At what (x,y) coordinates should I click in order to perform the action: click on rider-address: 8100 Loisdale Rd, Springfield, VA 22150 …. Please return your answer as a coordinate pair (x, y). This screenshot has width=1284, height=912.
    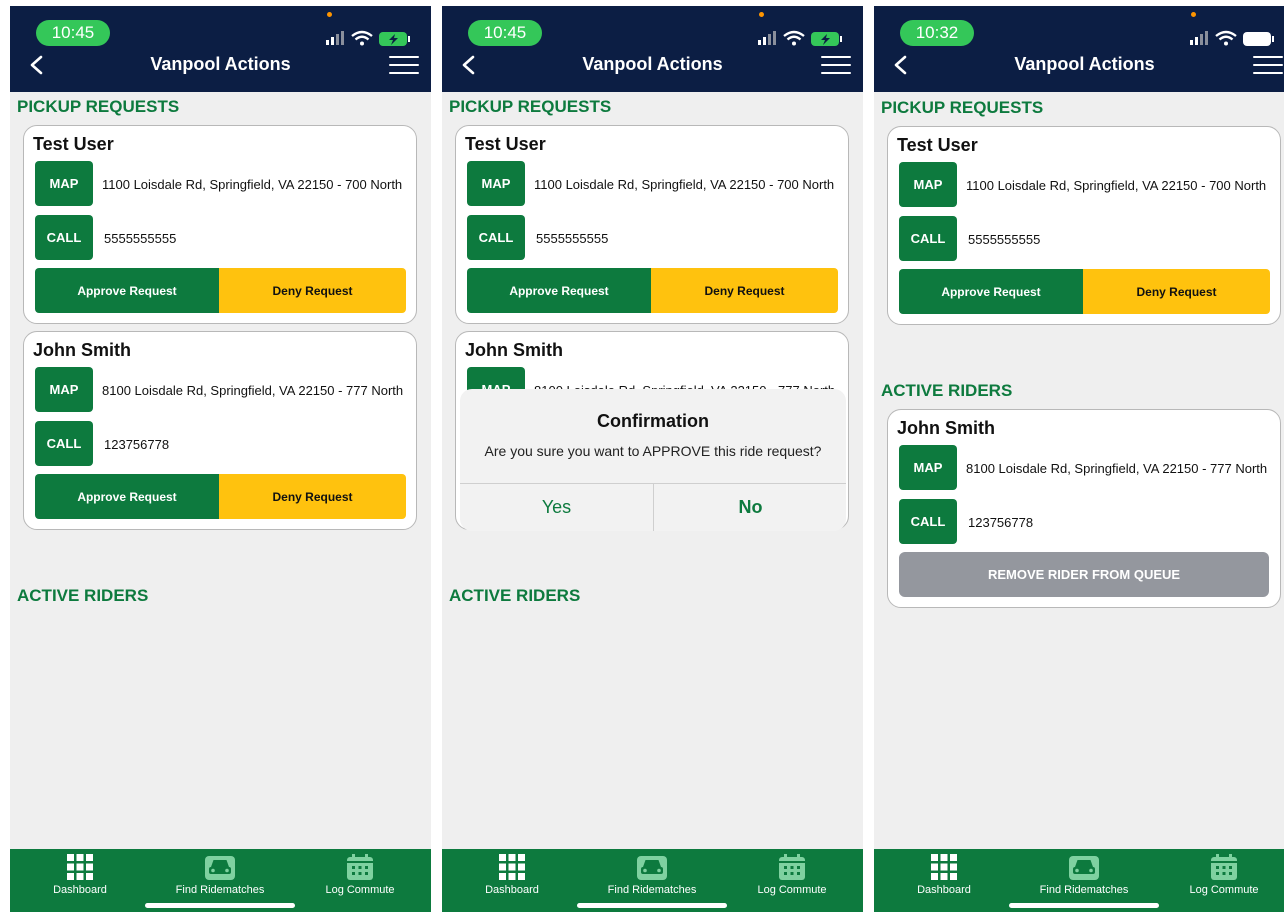
    Looking at the image, I should click on (253, 390).